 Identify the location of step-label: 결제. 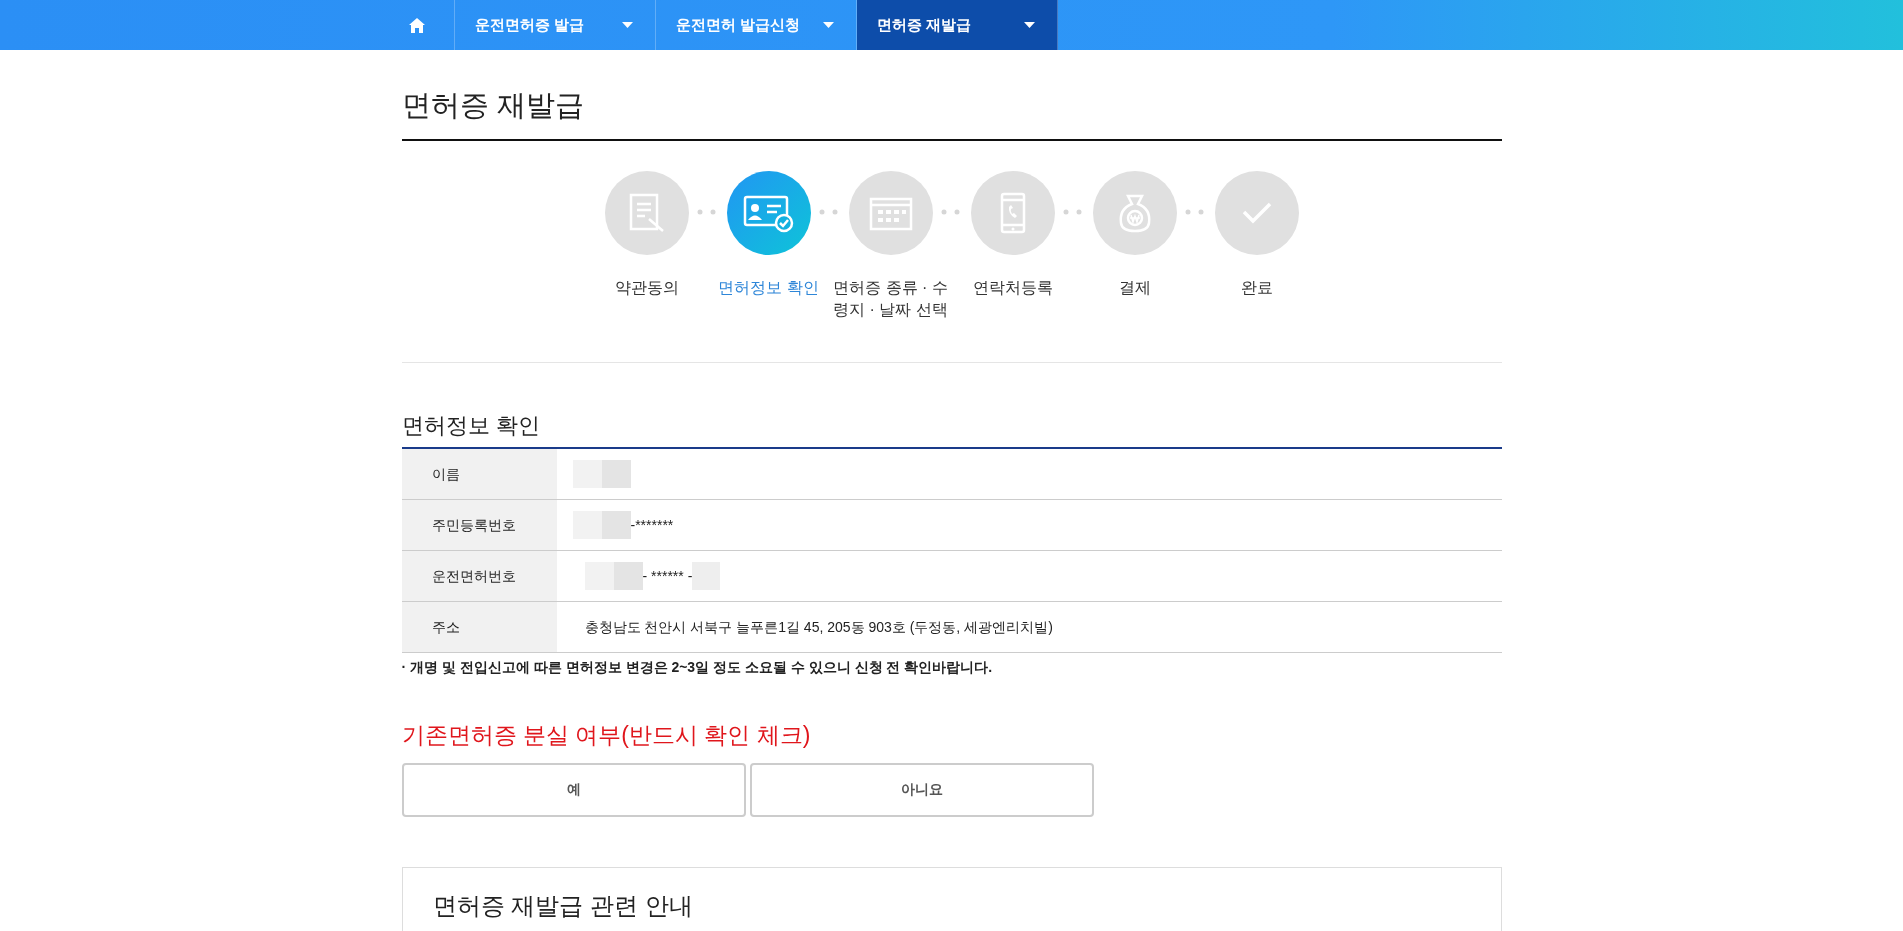
(1134, 287).